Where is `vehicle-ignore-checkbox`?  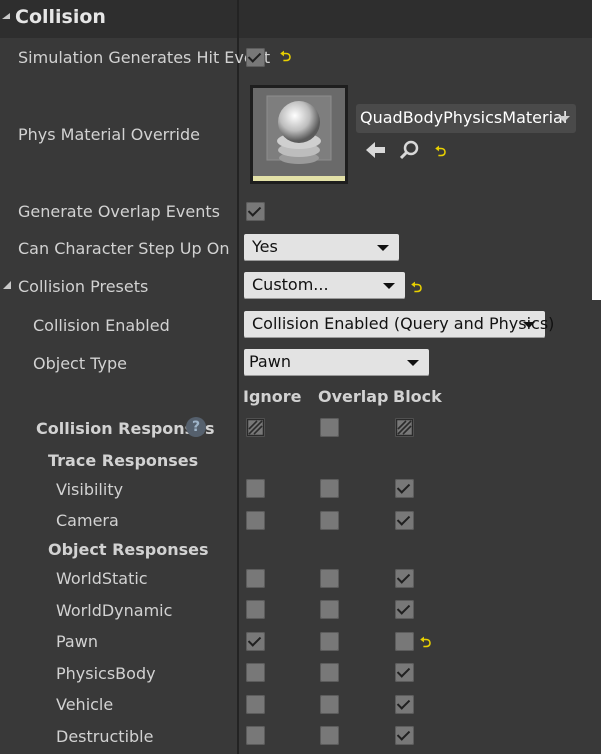
vehicle-ignore-checkbox is located at coordinates (255, 704).